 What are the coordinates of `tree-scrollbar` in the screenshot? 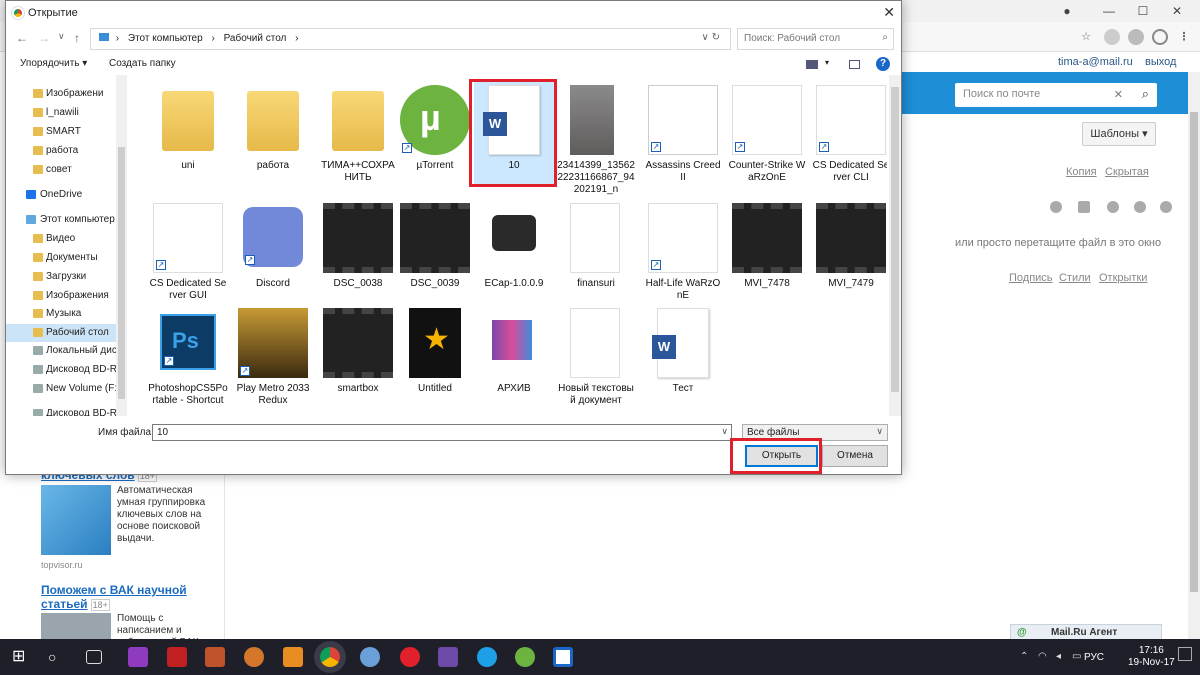 It's located at (121, 245).